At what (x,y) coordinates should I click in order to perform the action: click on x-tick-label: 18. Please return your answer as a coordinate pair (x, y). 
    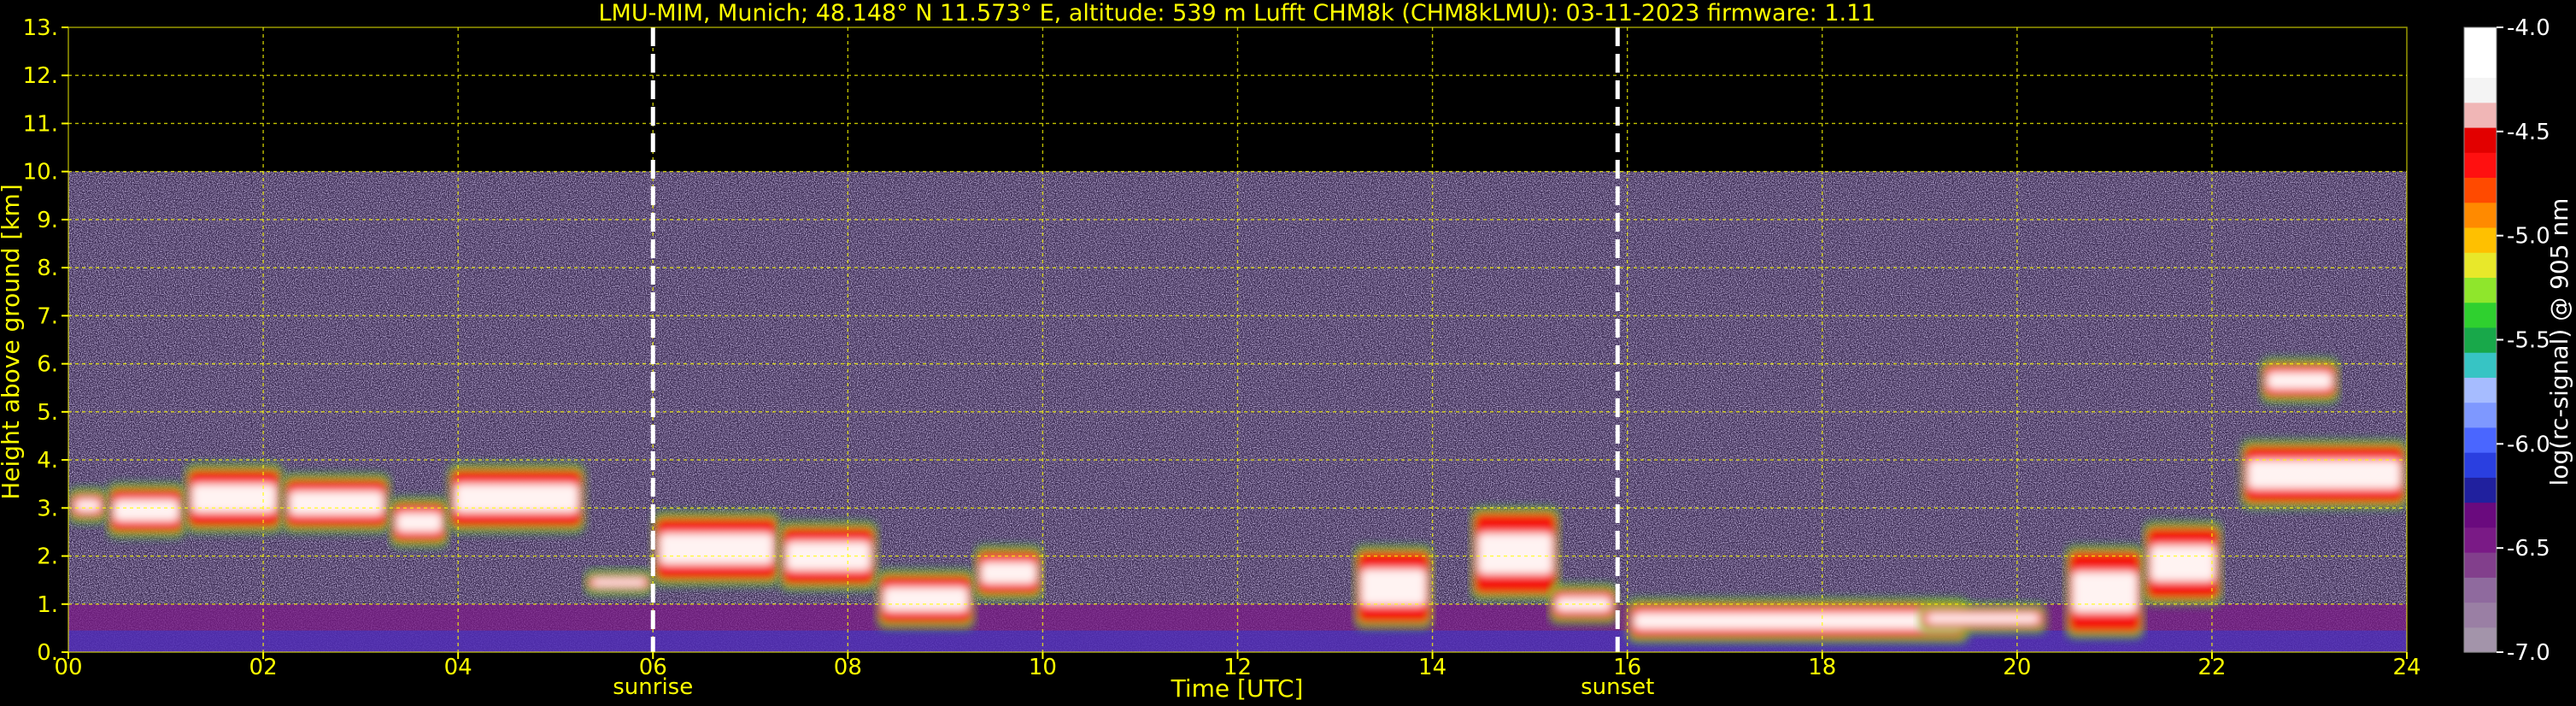
    Looking at the image, I should click on (1822, 667).